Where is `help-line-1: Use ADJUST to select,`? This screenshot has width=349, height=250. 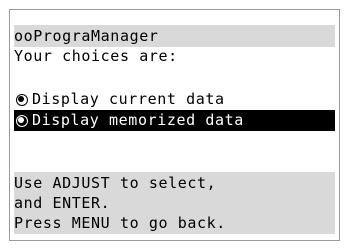 help-line-1: Use ADJUST to select, is located at coordinates (115, 183).